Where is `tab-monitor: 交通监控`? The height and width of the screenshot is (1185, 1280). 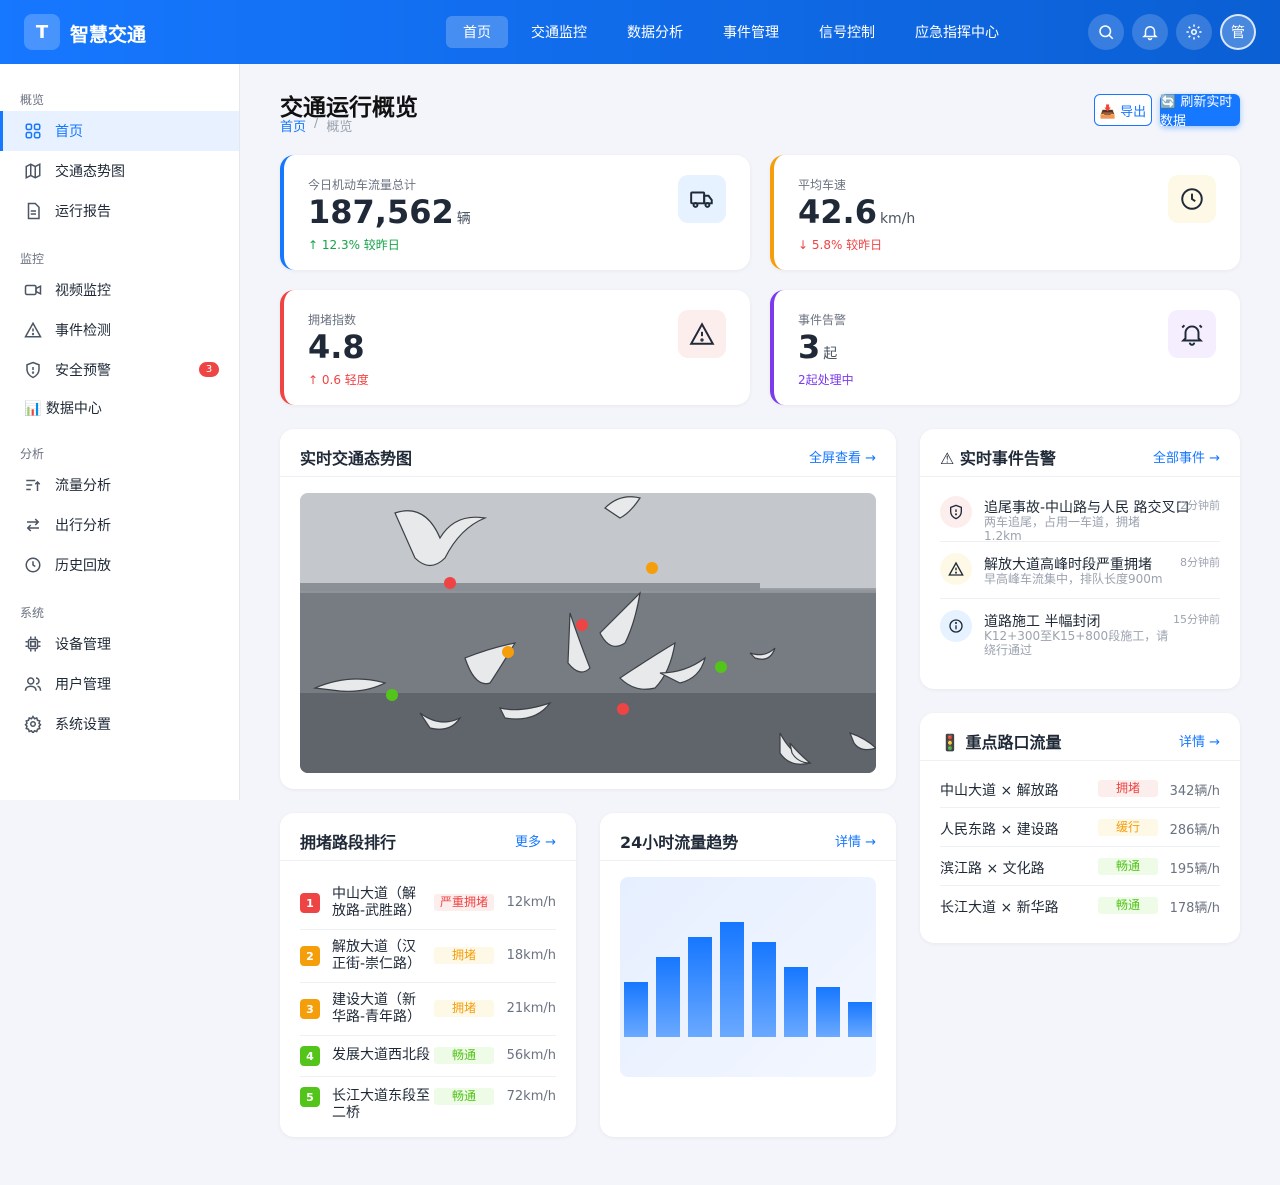
tab-monitor: 交通监控 is located at coordinates (559, 32).